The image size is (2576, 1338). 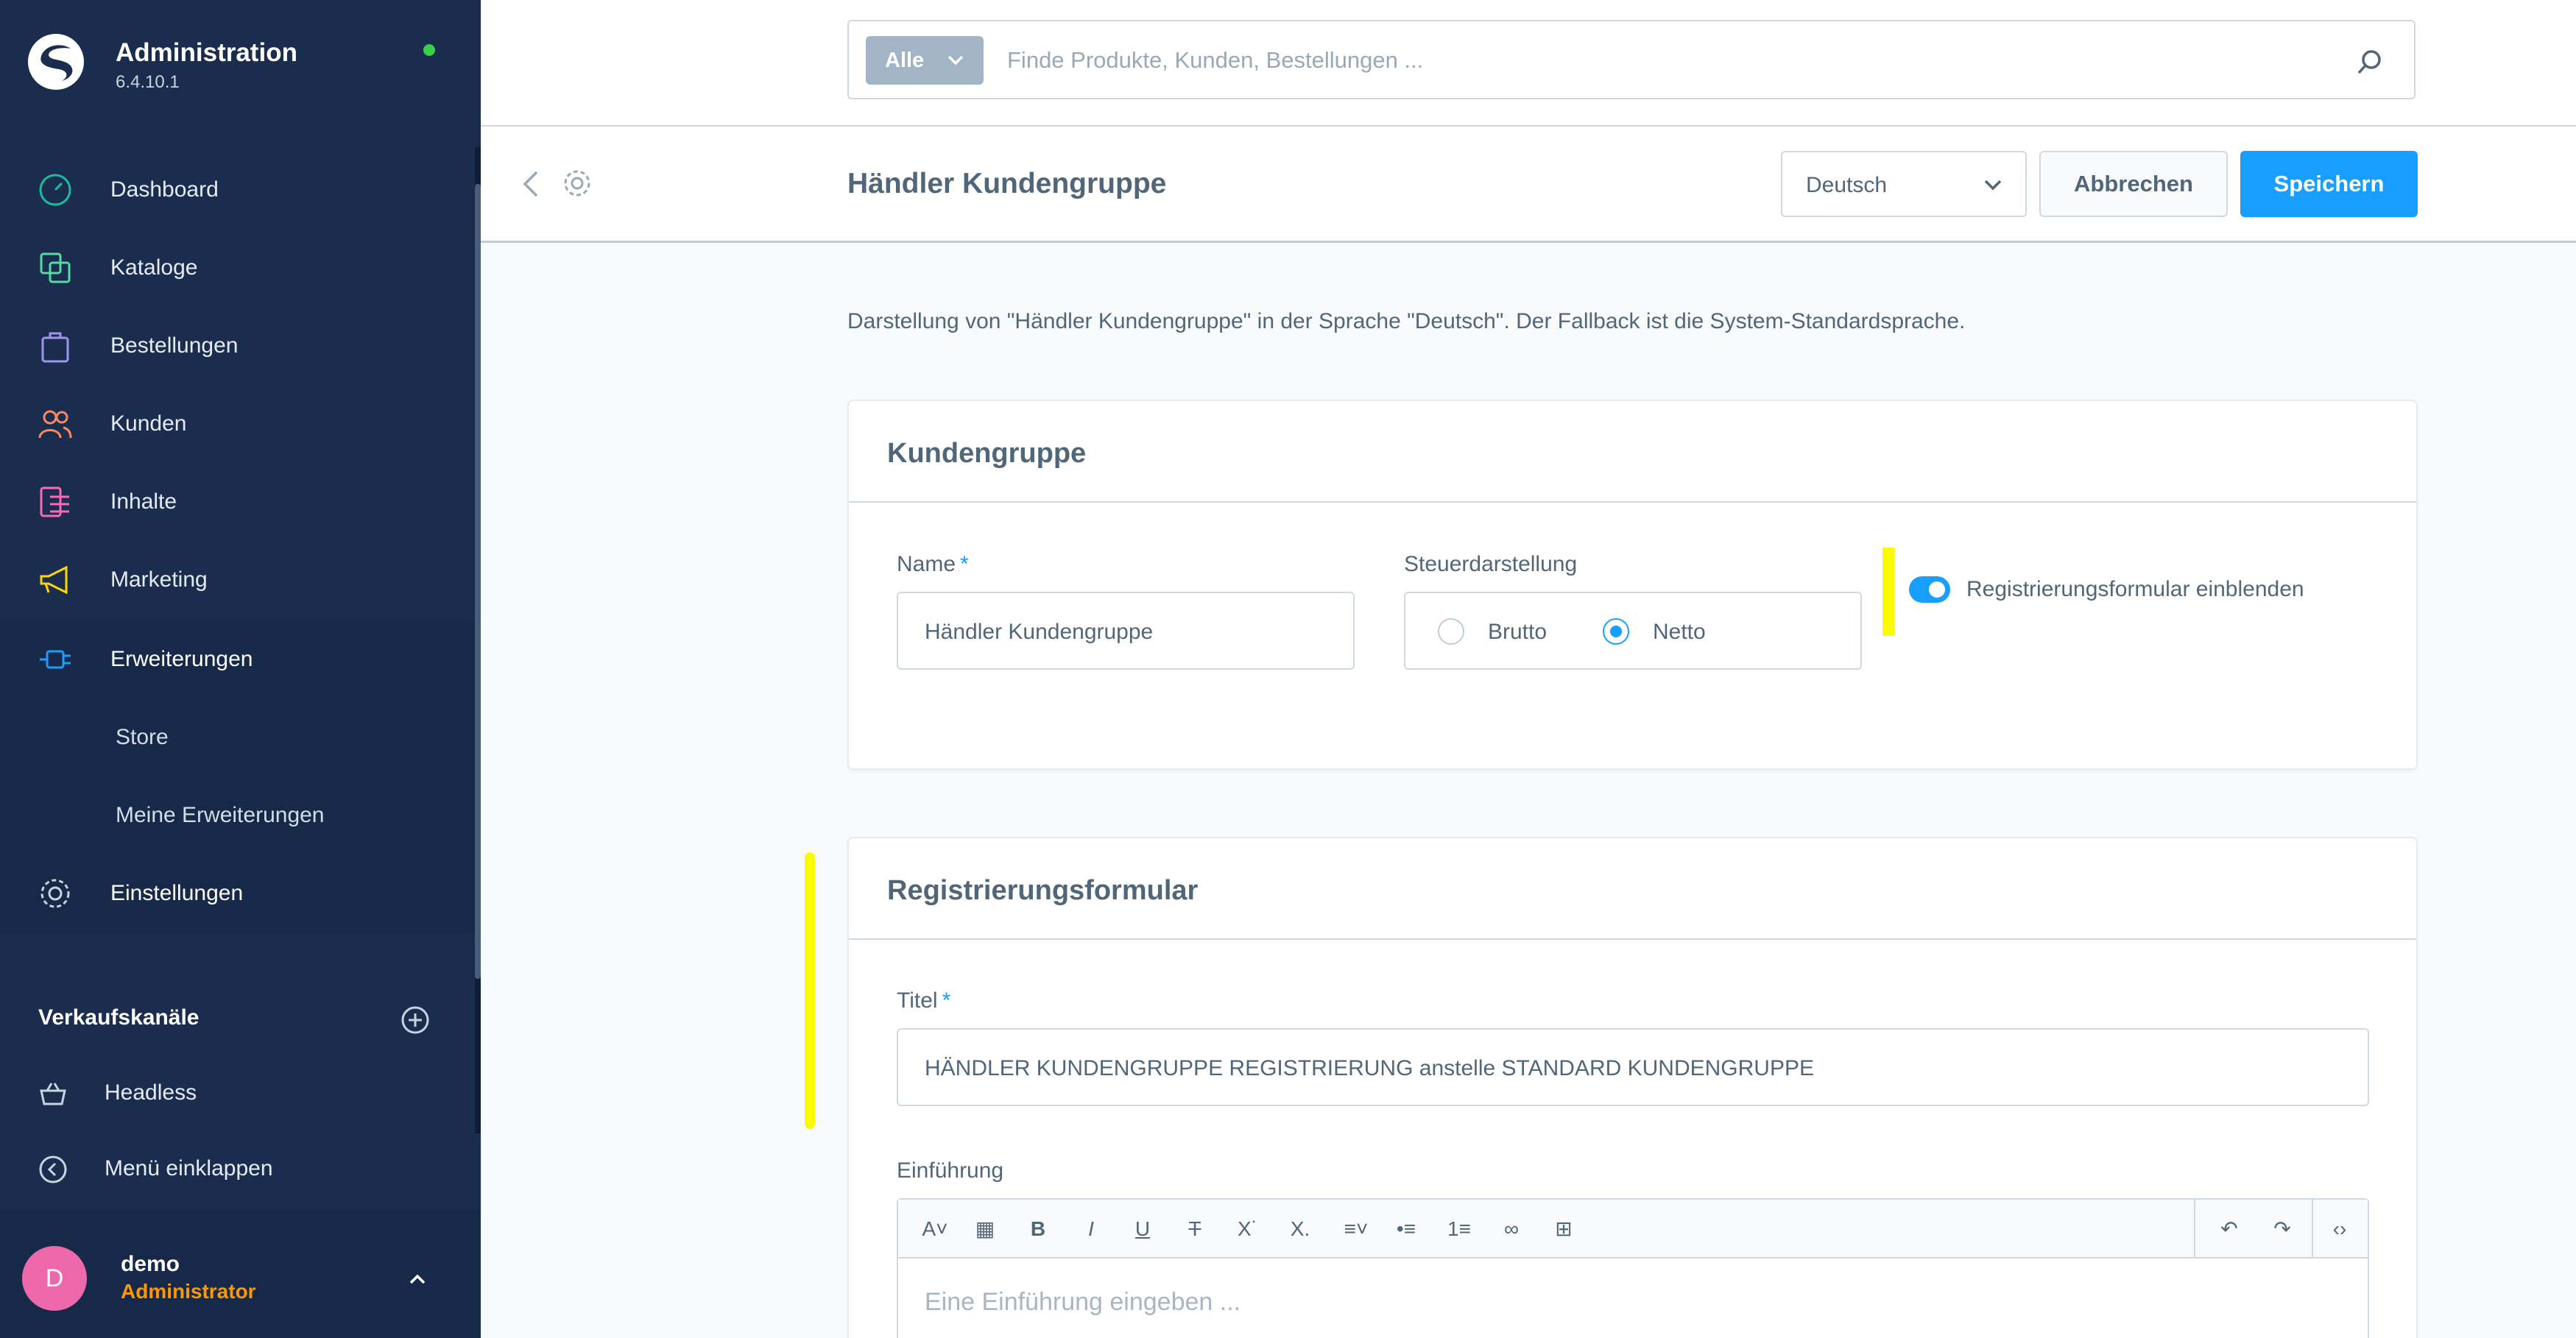 What do you see at coordinates (188, 1291) in the screenshot?
I see `user-role: Administrator` at bounding box center [188, 1291].